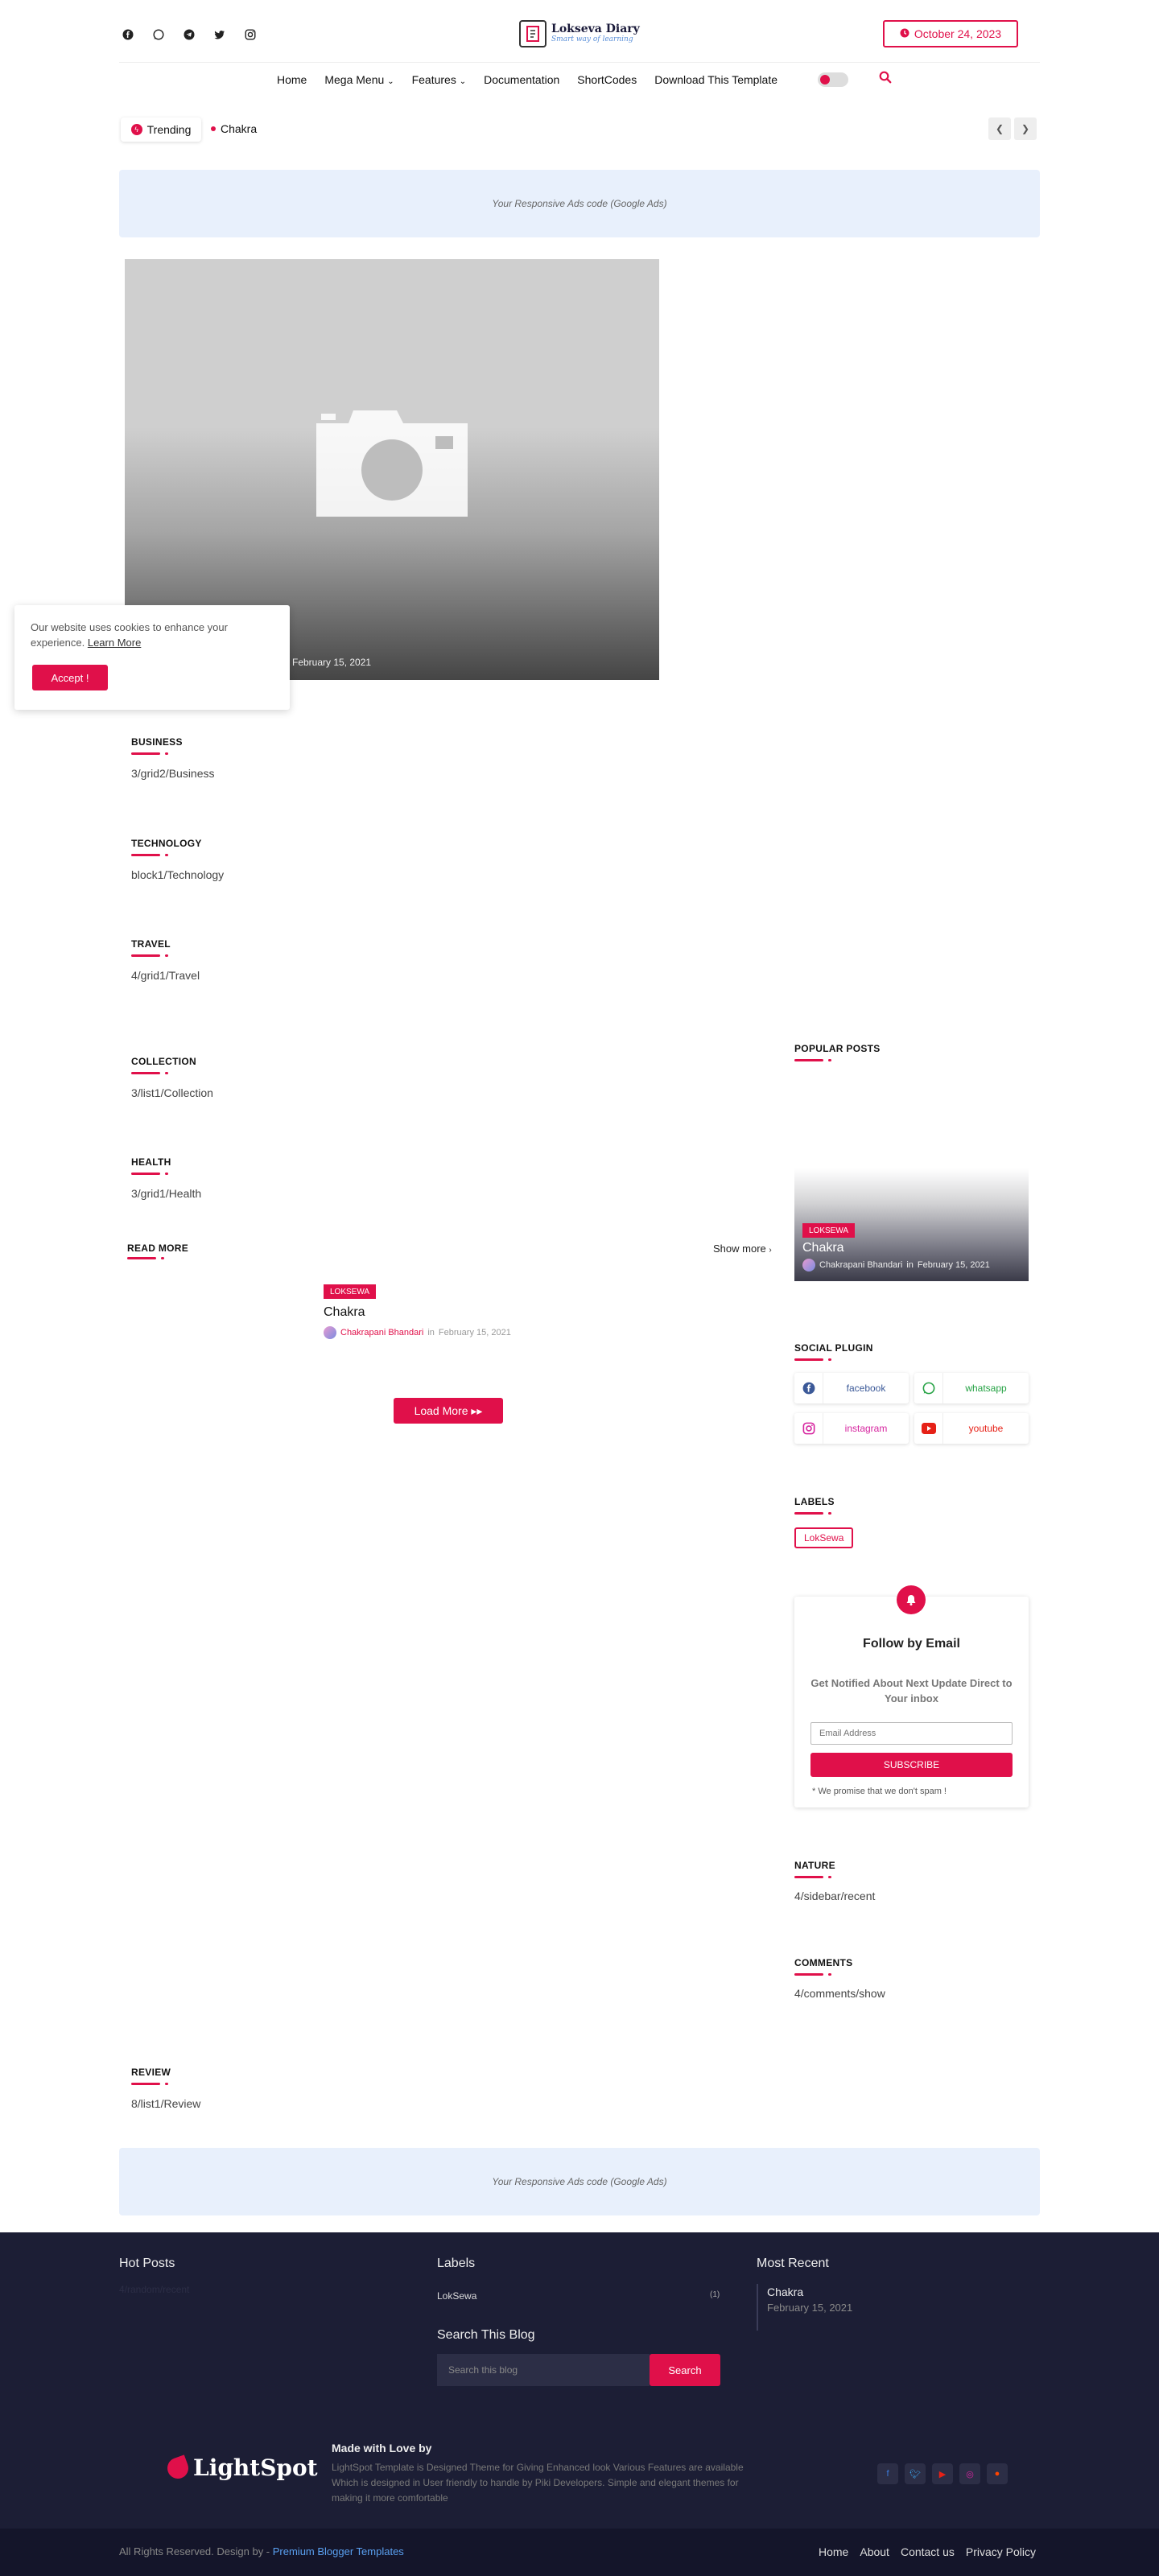 The image size is (1159, 2576). What do you see at coordinates (685, 2370) in the screenshot?
I see `footer-search-button: Search` at bounding box center [685, 2370].